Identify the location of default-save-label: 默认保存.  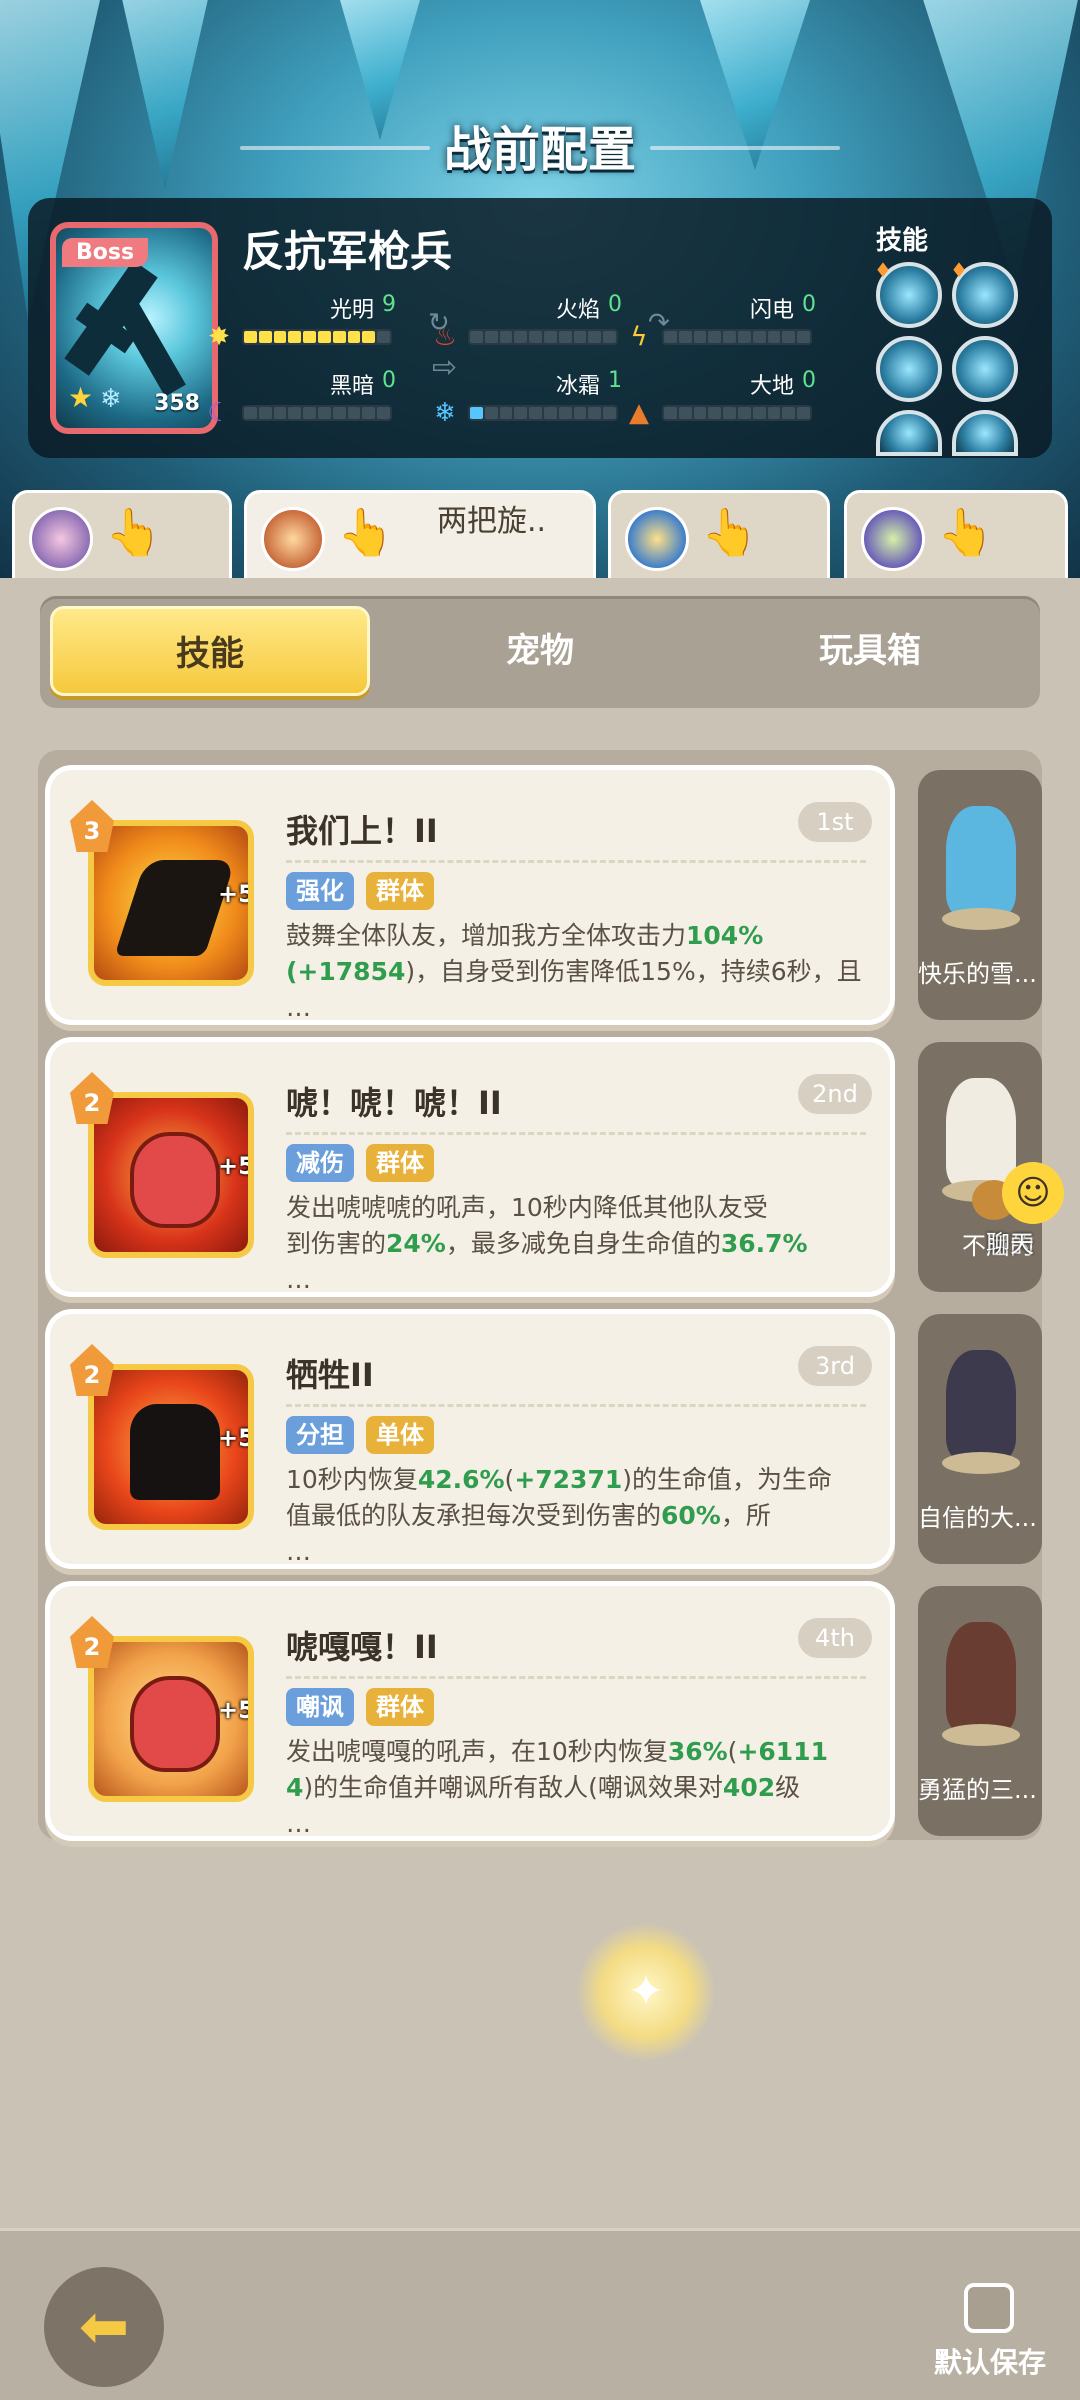
(990, 2362).